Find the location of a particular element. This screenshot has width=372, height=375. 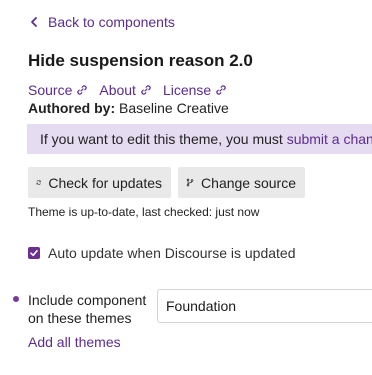

changed-indicator-dot is located at coordinates (16, 299).